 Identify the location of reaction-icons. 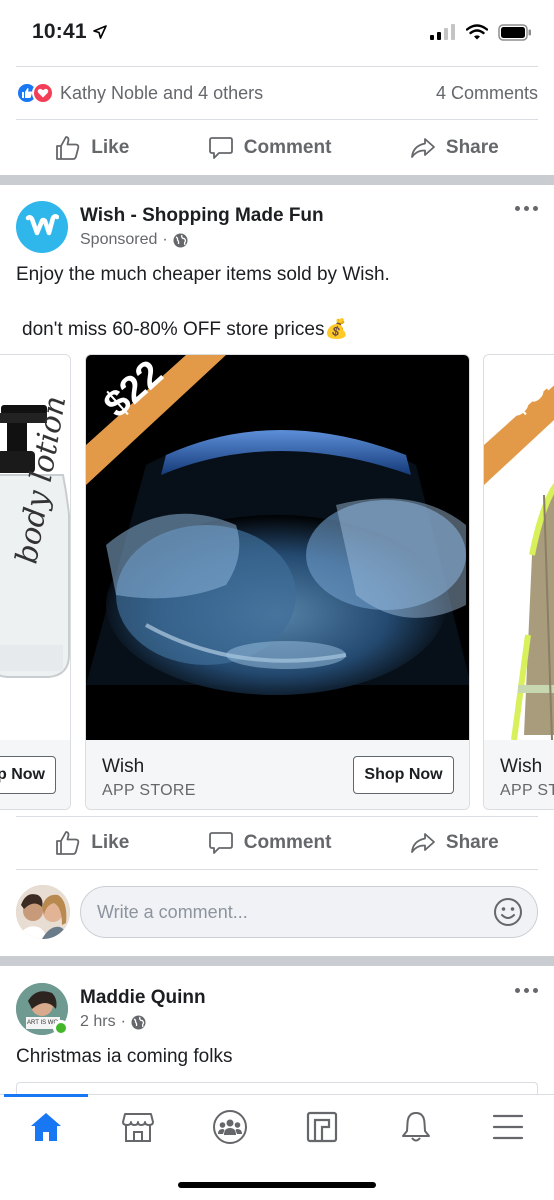
(35, 93).